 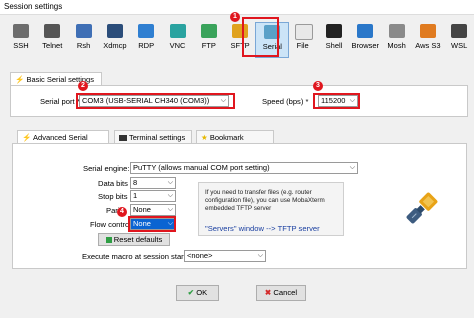 I want to click on close-icon: ✖, so click(x=268, y=292).